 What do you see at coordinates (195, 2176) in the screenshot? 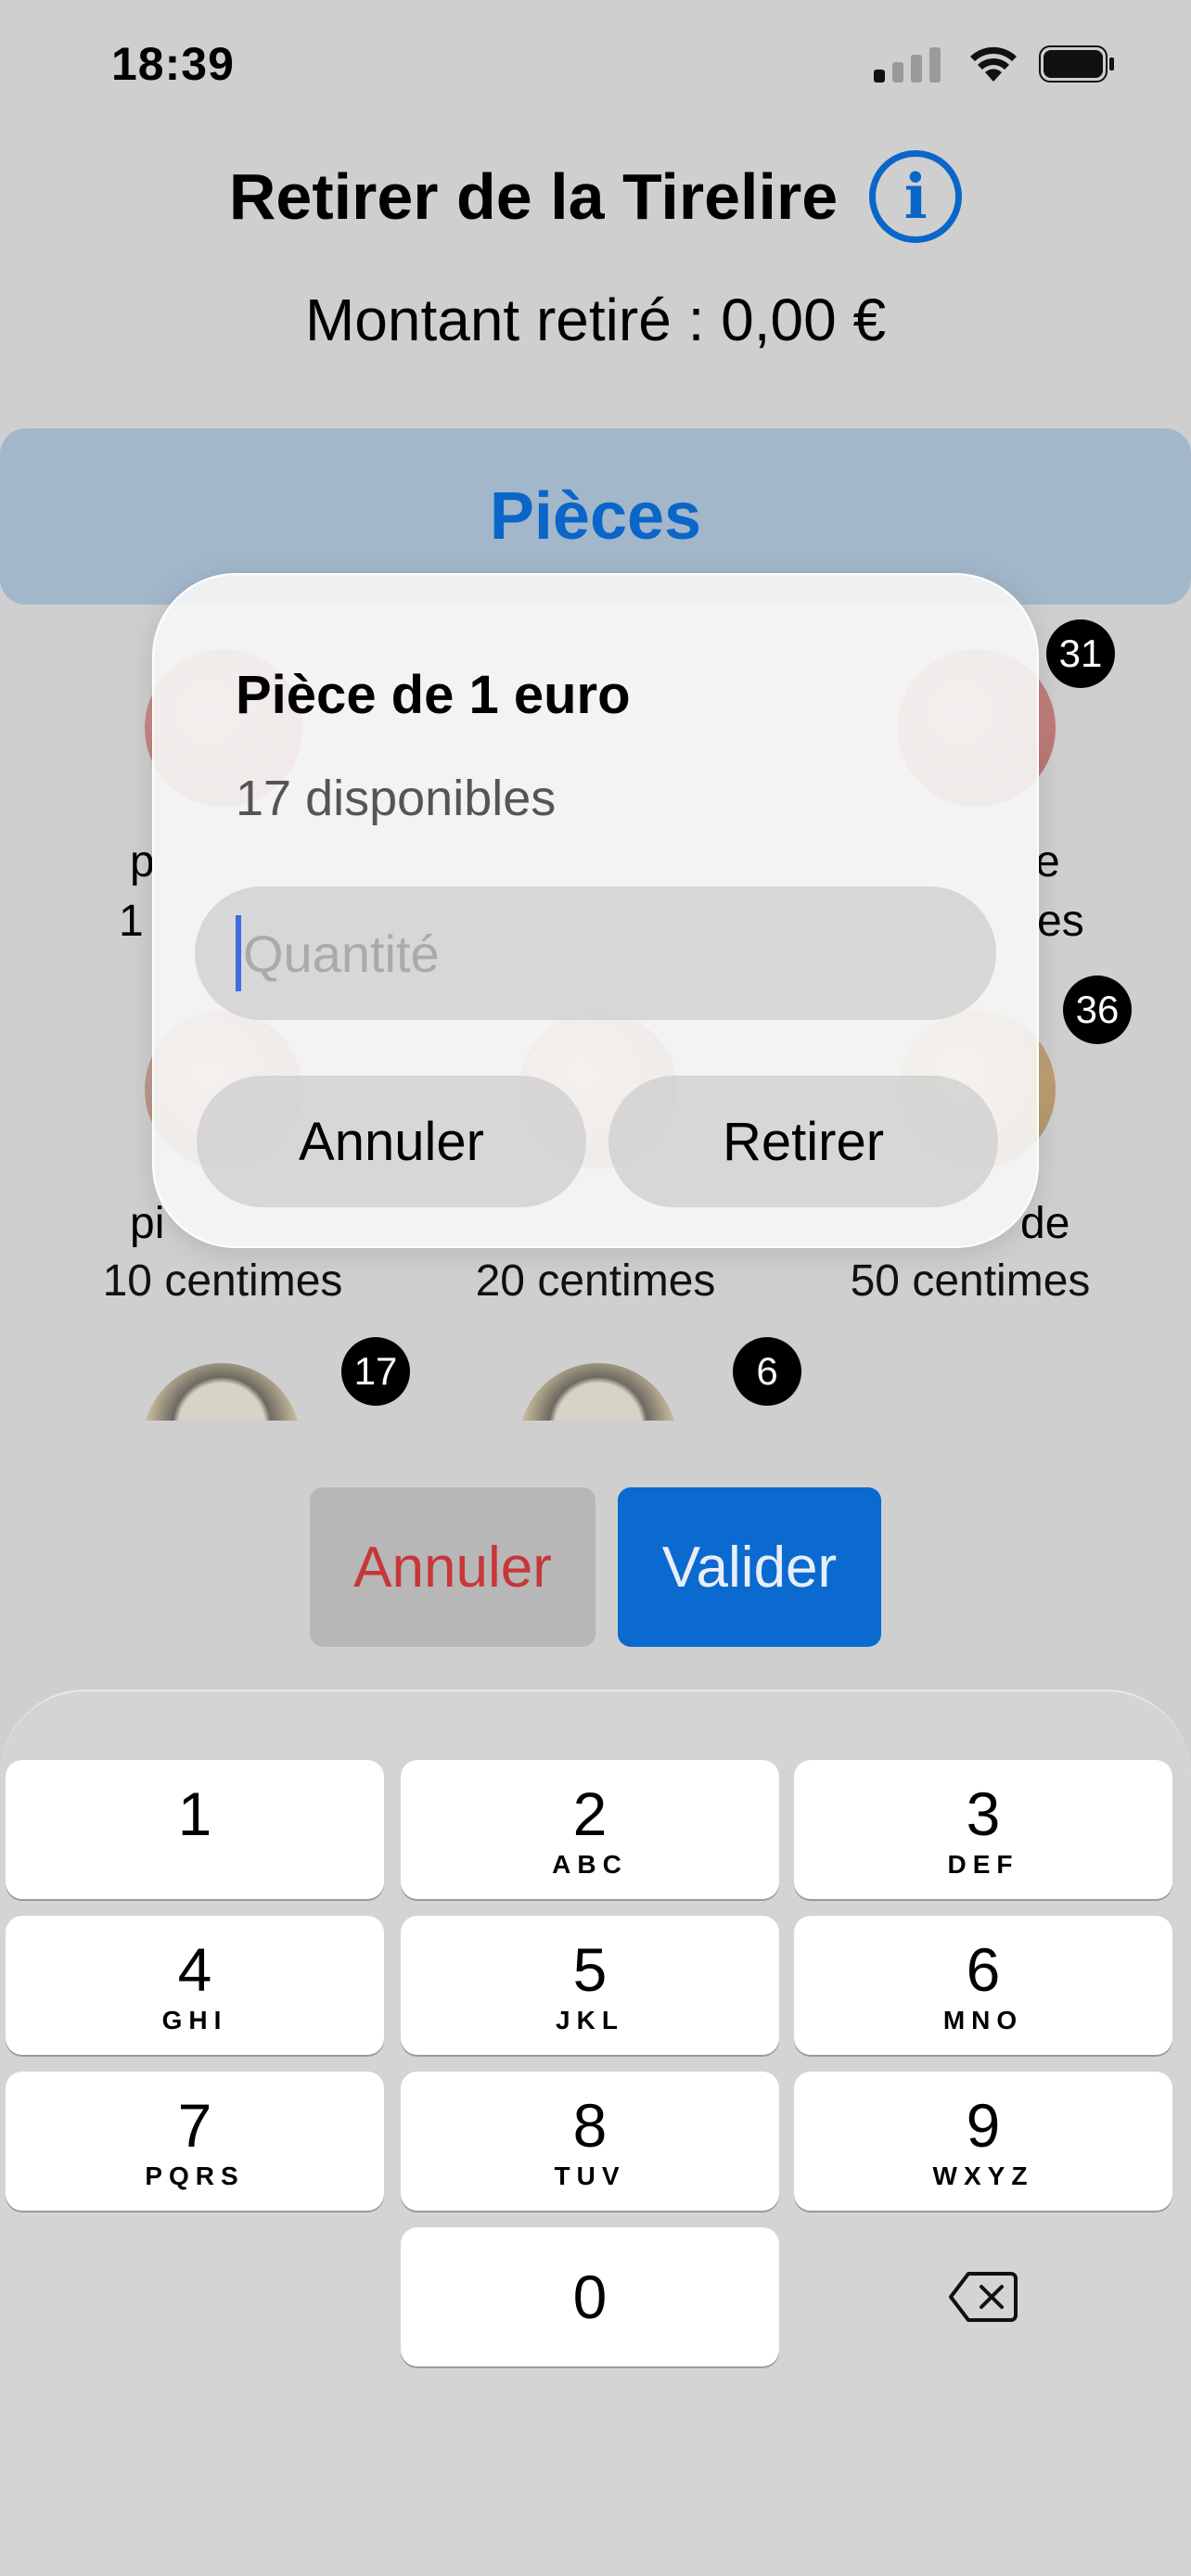
I see `key-letters: PQRS` at bounding box center [195, 2176].